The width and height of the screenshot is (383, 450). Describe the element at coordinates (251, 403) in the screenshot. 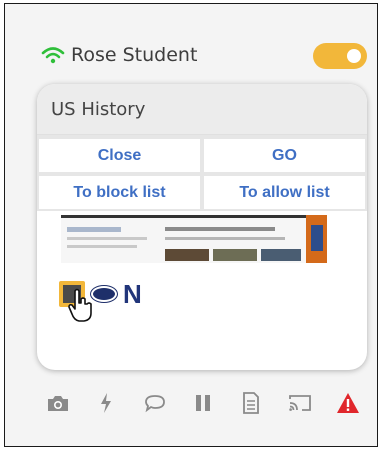

I see `document-icon` at that location.